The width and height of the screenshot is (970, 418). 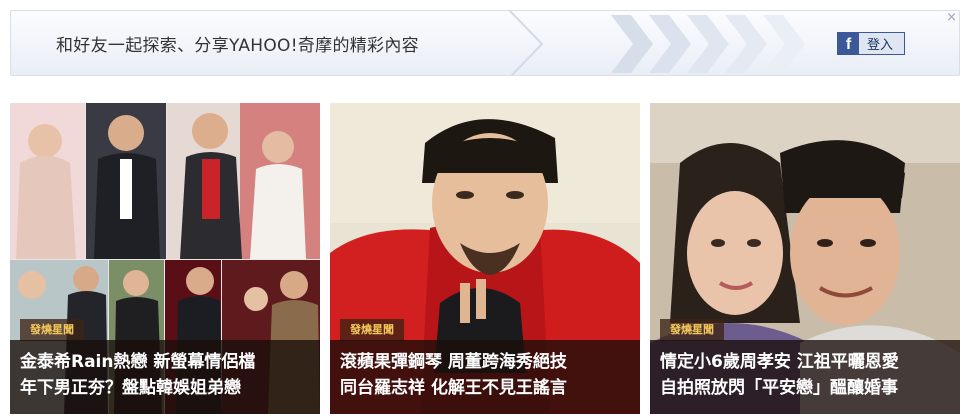 I want to click on banner-arrow-divider, so click(x=526, y=43).